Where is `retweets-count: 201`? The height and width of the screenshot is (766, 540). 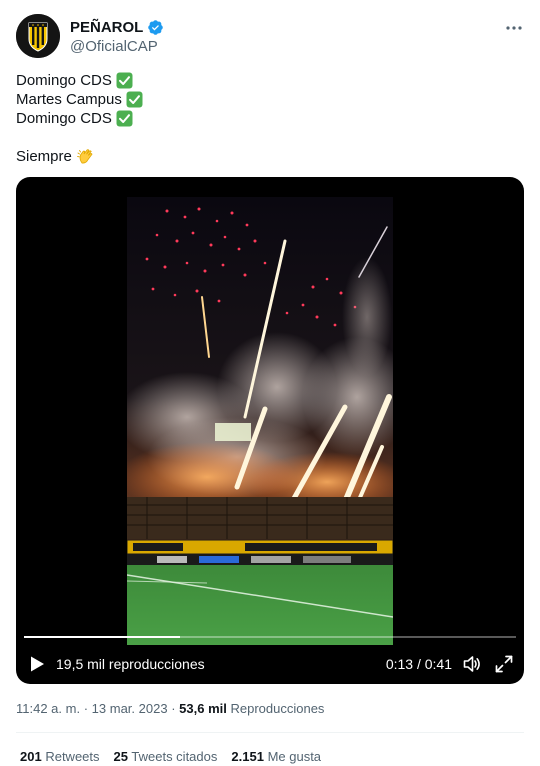
retweets-count: 201 is located at coordinates (31, 756).